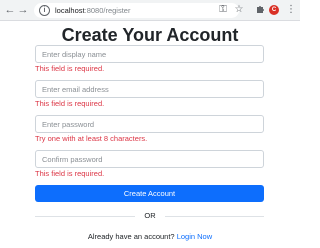  I want to click on create-account-button: Create Account, so click(149, 193).